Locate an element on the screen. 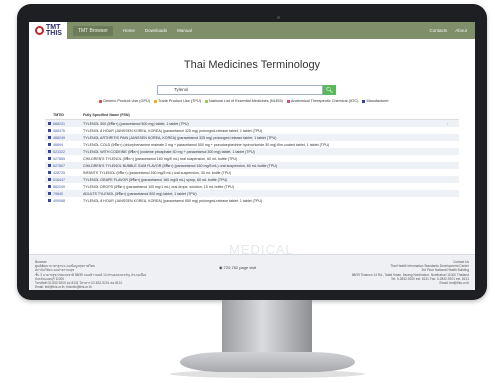 The height and width of the screenshot is (383, 495). row-tmtid: 428725 is located at coordinates (68, 173).